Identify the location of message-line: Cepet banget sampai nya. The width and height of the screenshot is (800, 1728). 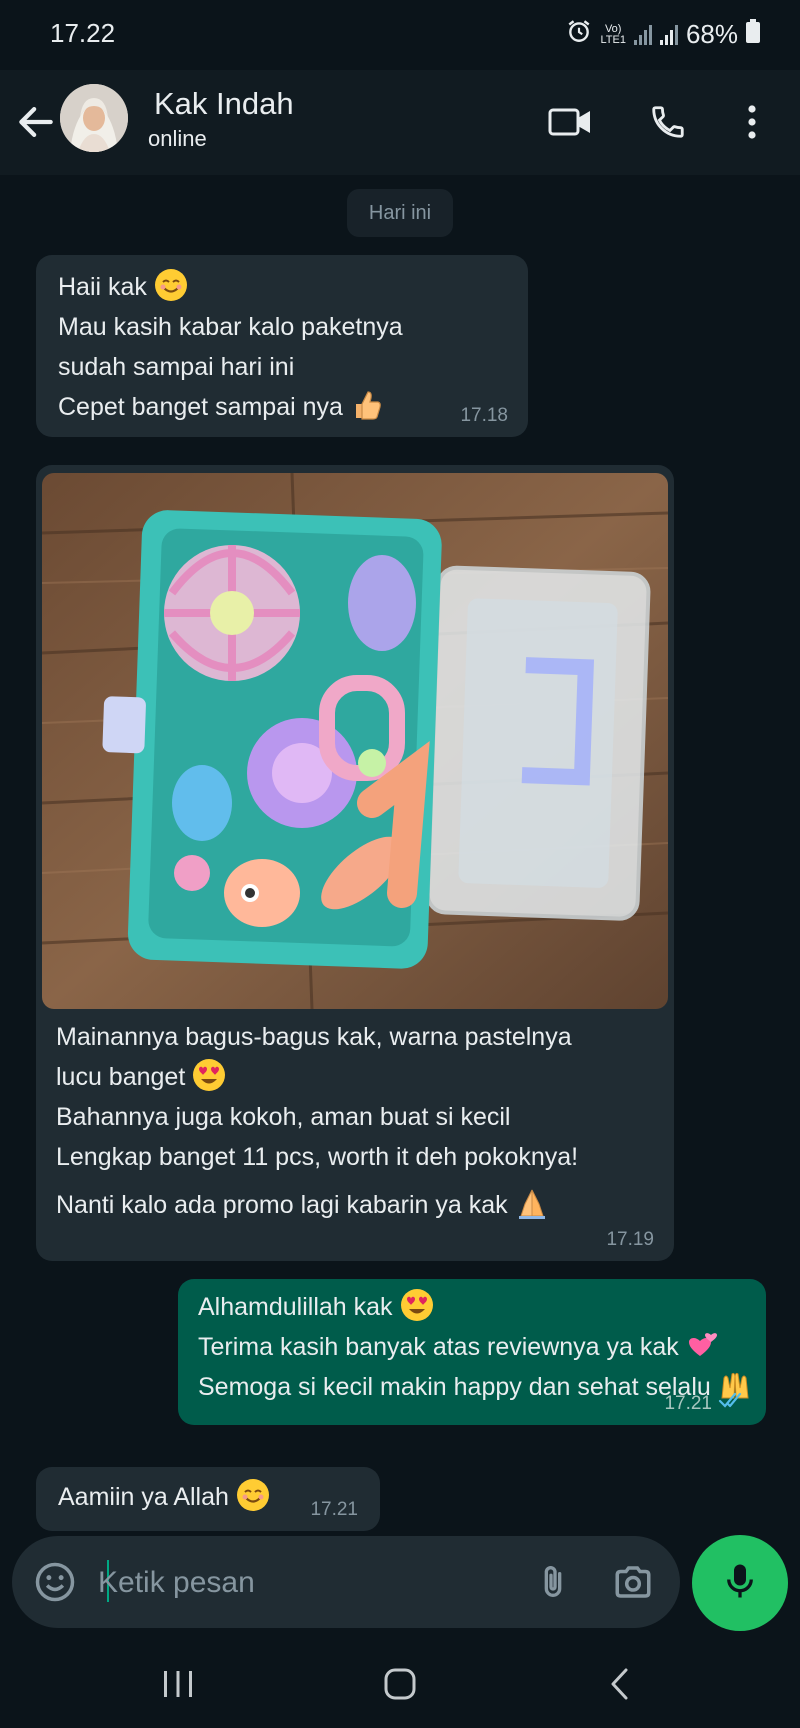
(200, 407).